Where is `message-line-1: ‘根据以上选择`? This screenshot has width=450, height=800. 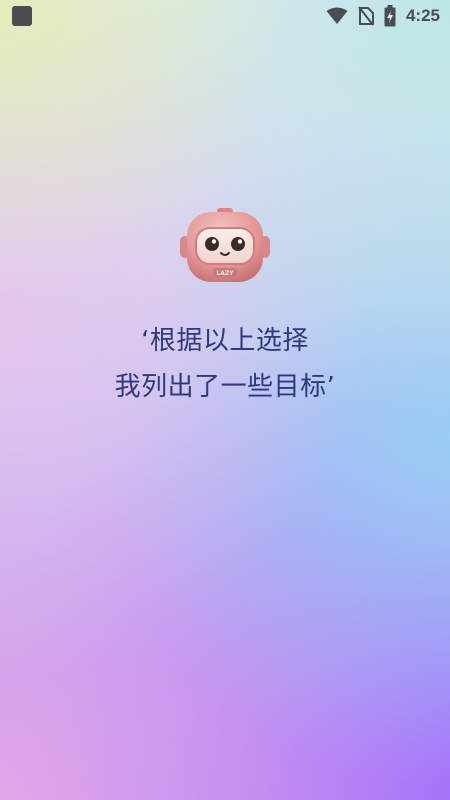 message-line-1: ‘根据以上选择 is located at coordinates (225, 341).